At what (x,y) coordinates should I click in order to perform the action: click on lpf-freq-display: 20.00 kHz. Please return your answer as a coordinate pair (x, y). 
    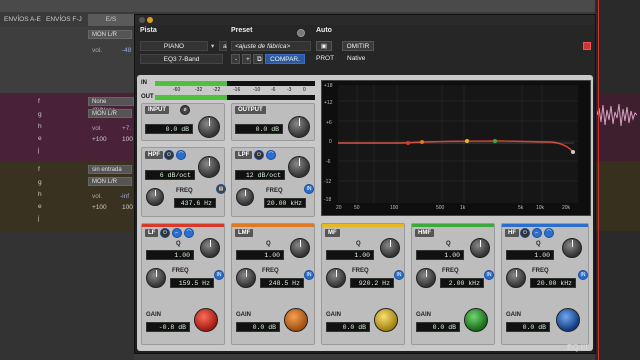
    Looking at the image, I should click on (285, 203).